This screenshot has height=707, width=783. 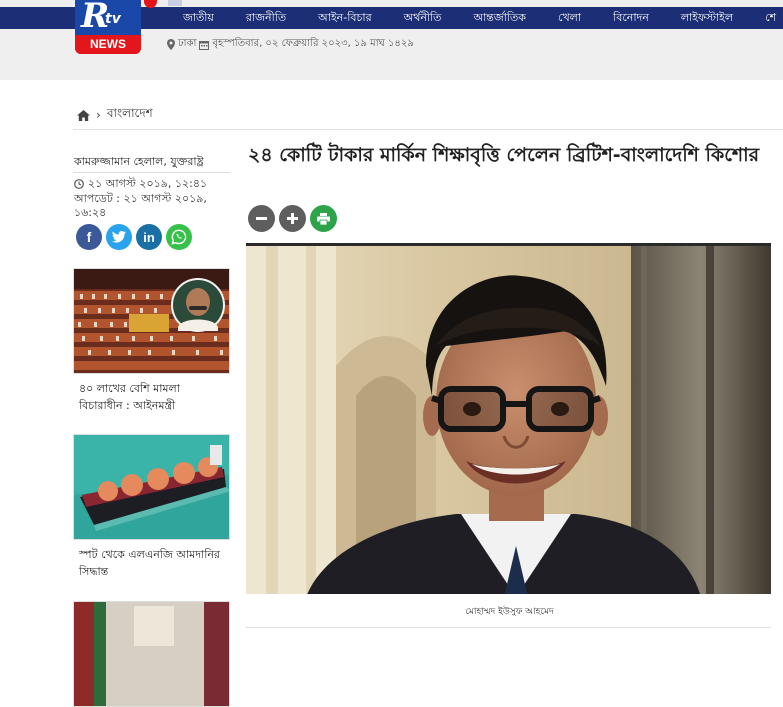 I want to click on updated-label: আপডেট :, so click(x=97, y=198).